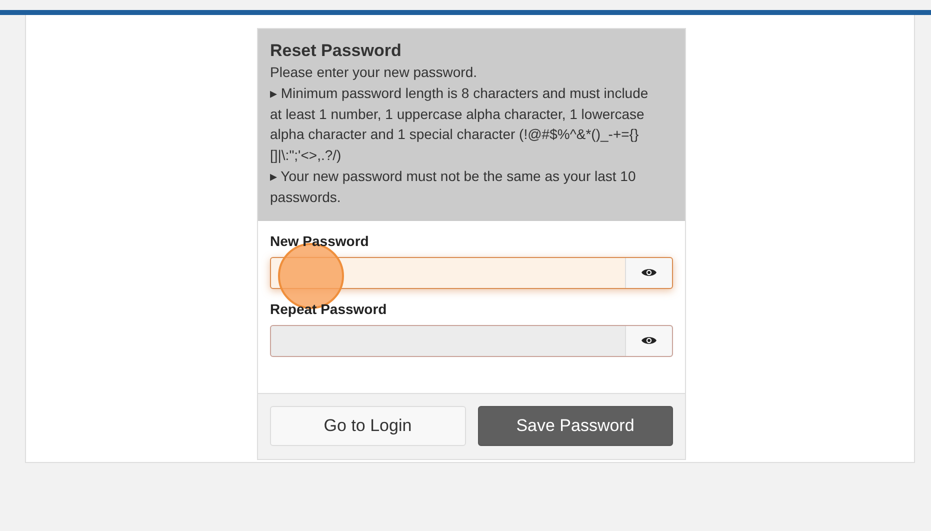  I want to click on login-button: Go to Login, so click(368, 426).